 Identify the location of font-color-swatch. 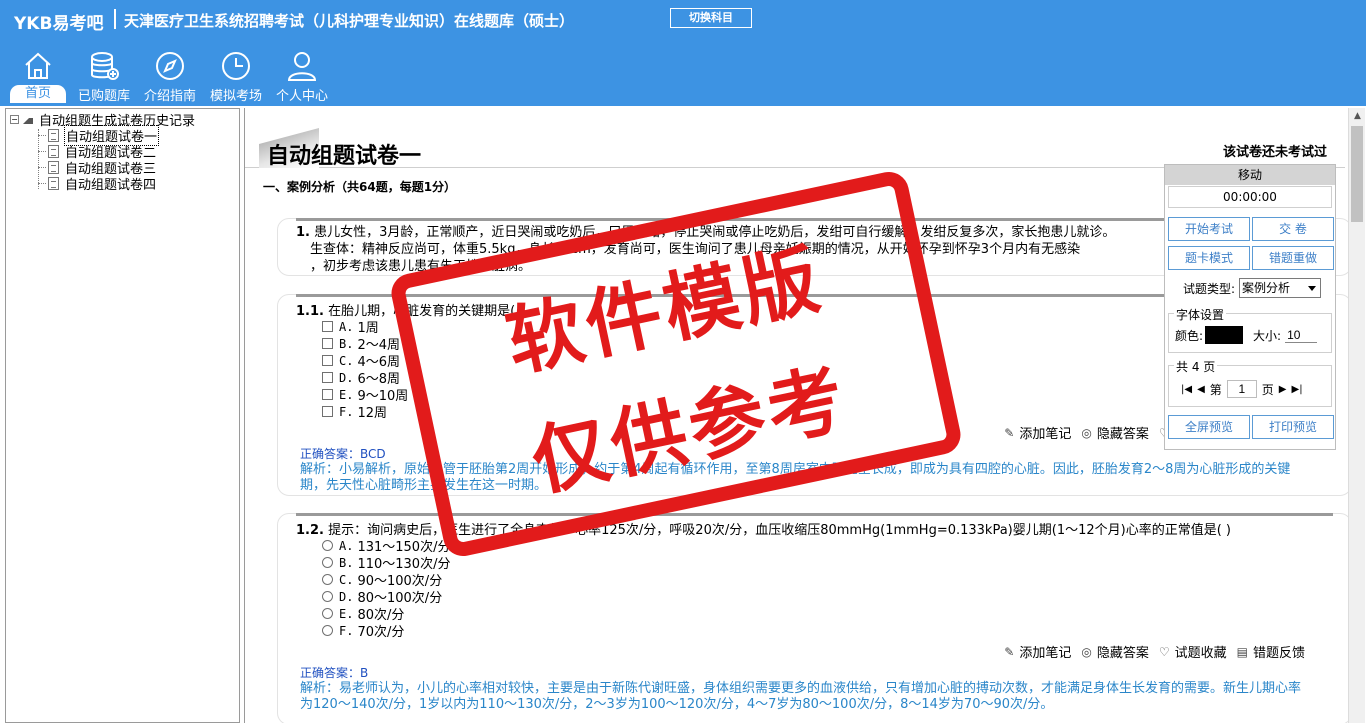
(1224, 335).